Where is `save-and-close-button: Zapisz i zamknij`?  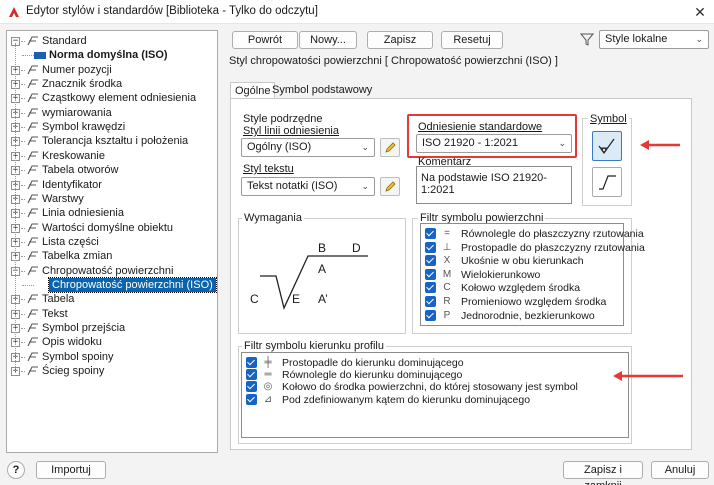 save-and-close-button: Zapisz i zamknij is located at coordinates (603, 473).